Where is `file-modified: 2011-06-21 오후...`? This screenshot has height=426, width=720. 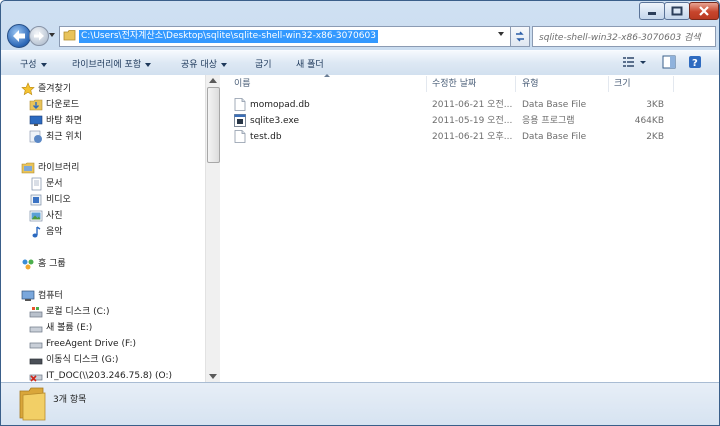 file-modified: 2011-06-21 오후... is located at coordinates (472, 137).